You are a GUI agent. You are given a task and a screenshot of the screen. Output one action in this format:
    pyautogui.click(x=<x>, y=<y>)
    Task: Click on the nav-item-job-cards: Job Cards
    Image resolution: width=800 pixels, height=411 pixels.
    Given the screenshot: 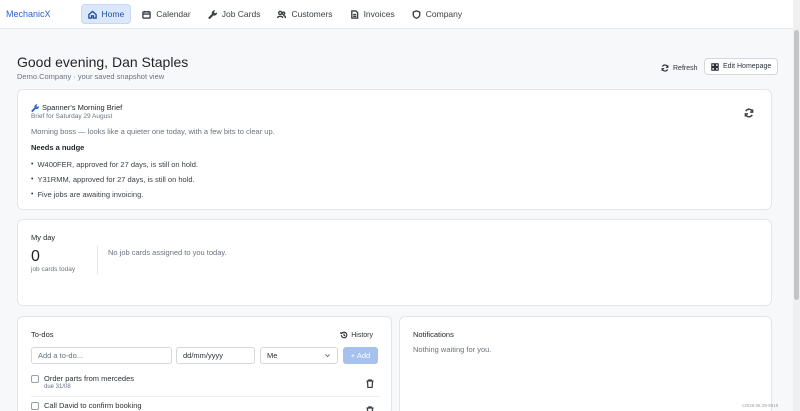 What is the action you would take?
    pyautogui.click(x=234, y=14)
    